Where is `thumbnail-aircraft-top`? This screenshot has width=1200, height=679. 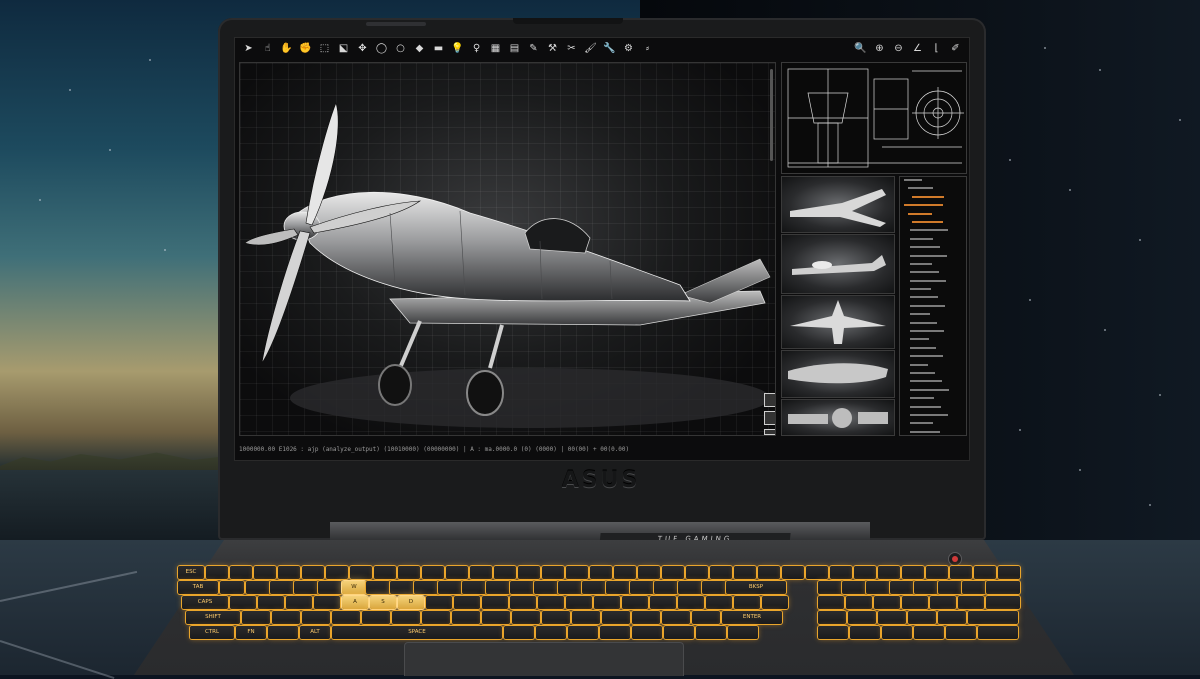 thumbnail-aircraft-top is located at coordinates (838, 322).